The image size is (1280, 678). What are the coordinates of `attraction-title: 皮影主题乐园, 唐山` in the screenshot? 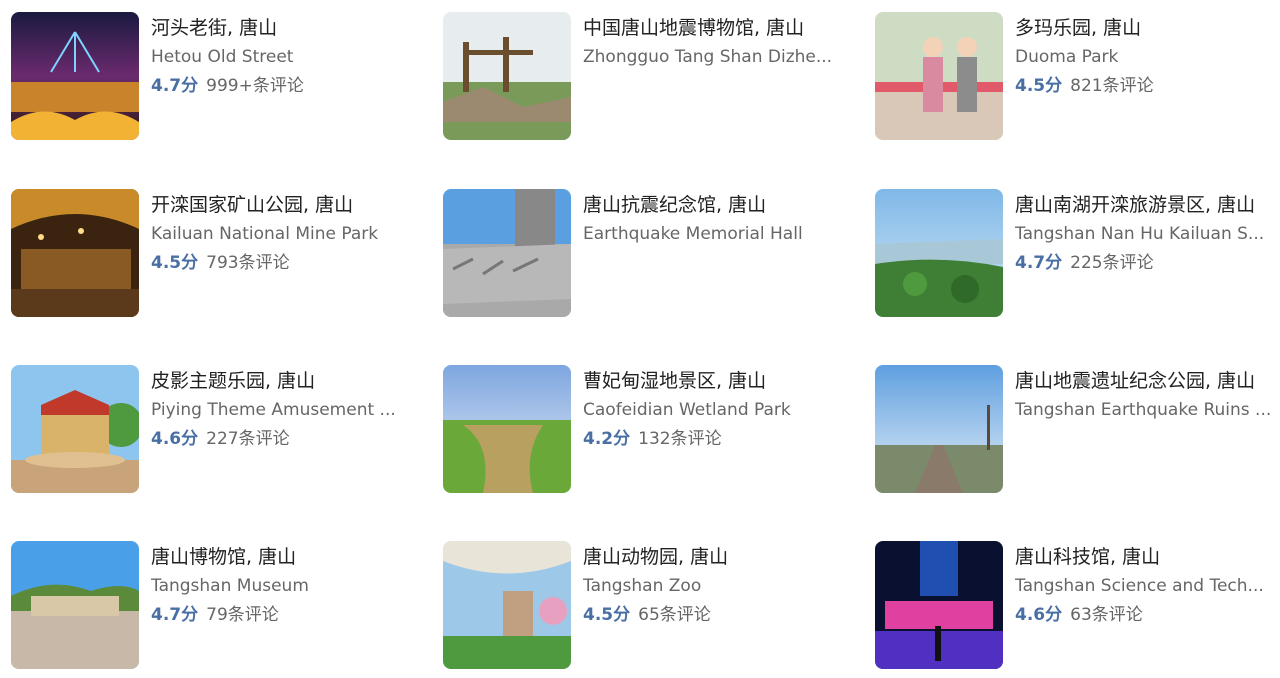 It's located at (292, 381).